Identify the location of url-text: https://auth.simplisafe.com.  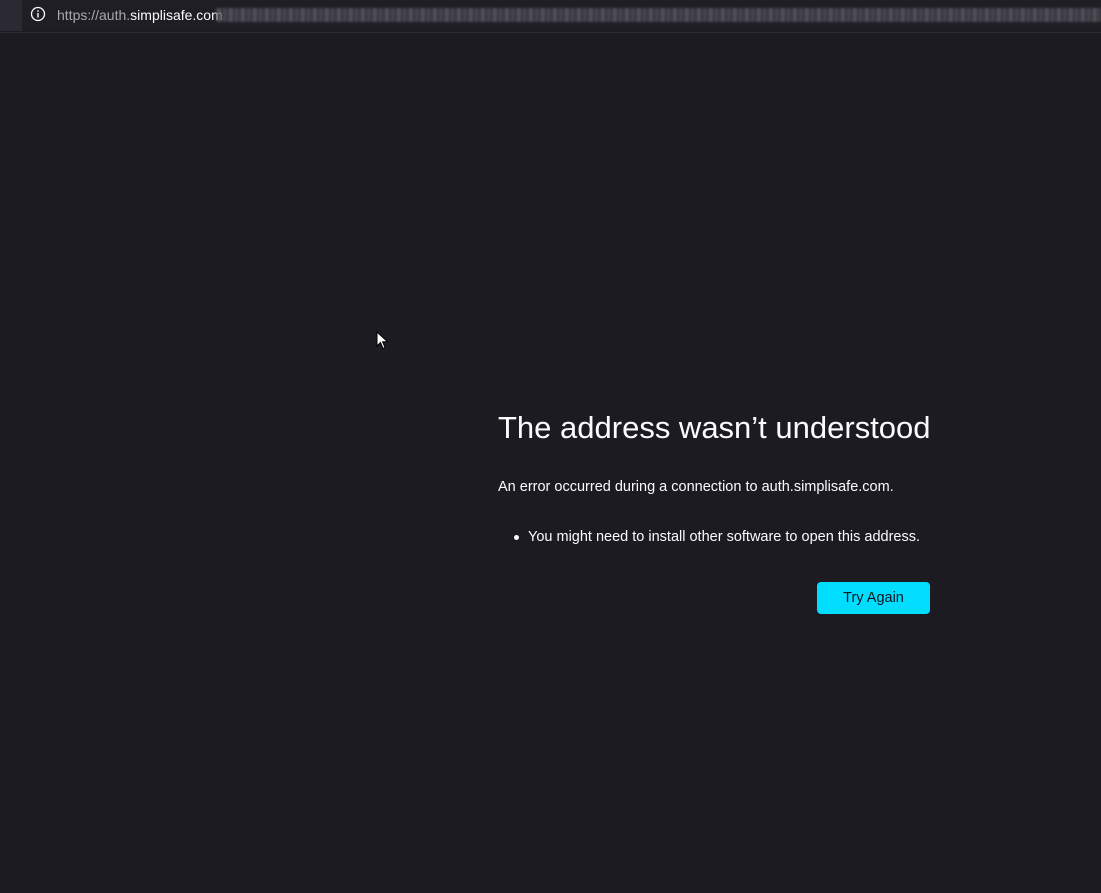
(140, 15).